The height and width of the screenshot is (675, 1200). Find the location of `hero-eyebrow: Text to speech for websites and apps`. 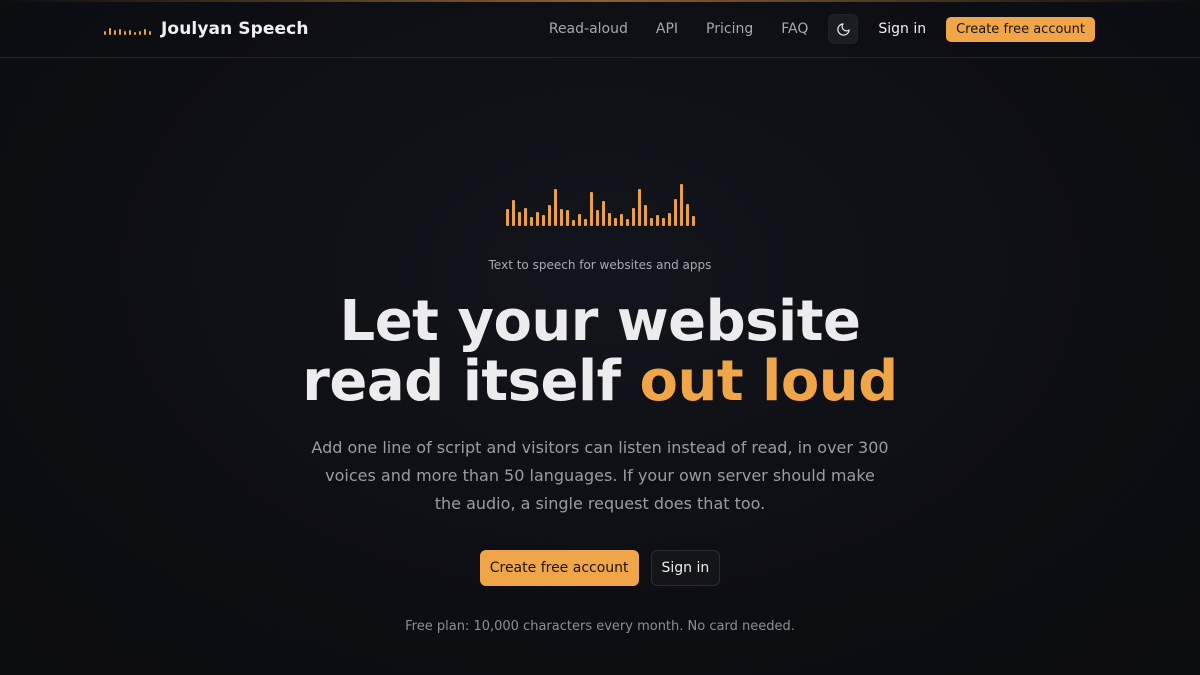

hero-eyebrow: Text to speech for websites and apps is located at coordinates (600, 265).